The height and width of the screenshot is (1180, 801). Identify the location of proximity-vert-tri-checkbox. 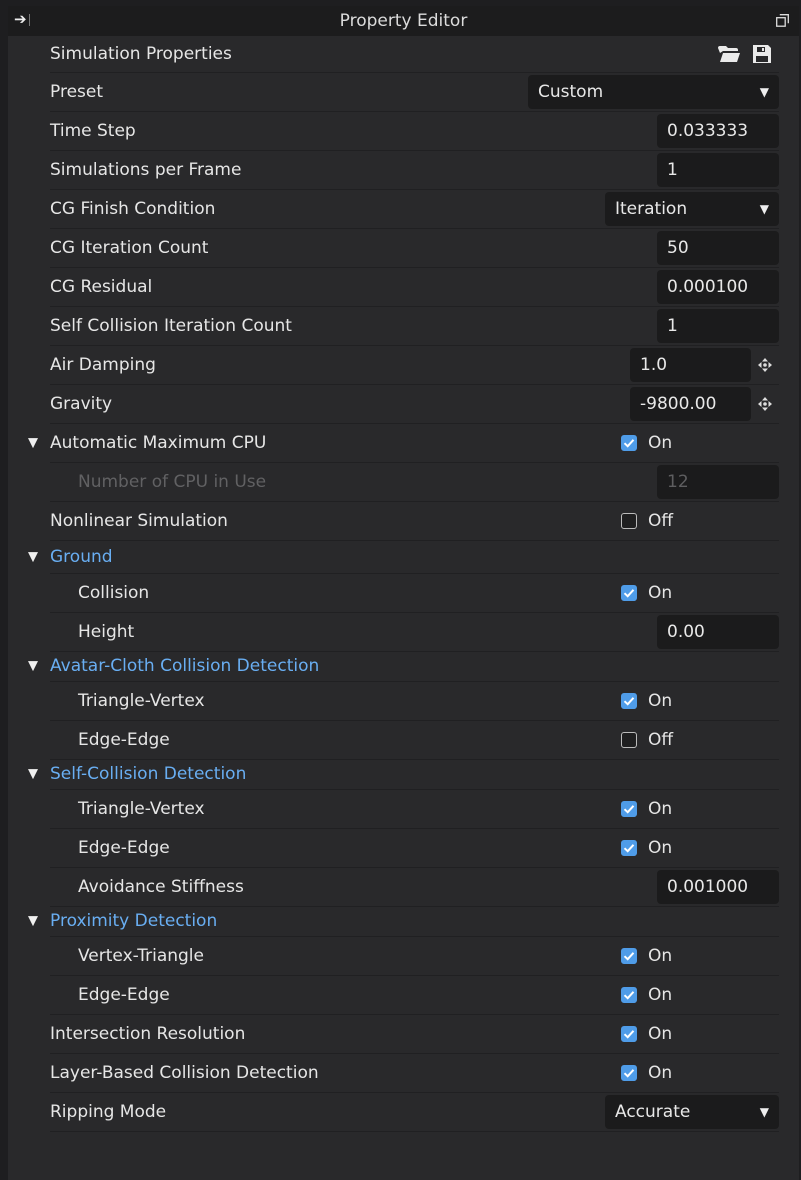
(629, 955).